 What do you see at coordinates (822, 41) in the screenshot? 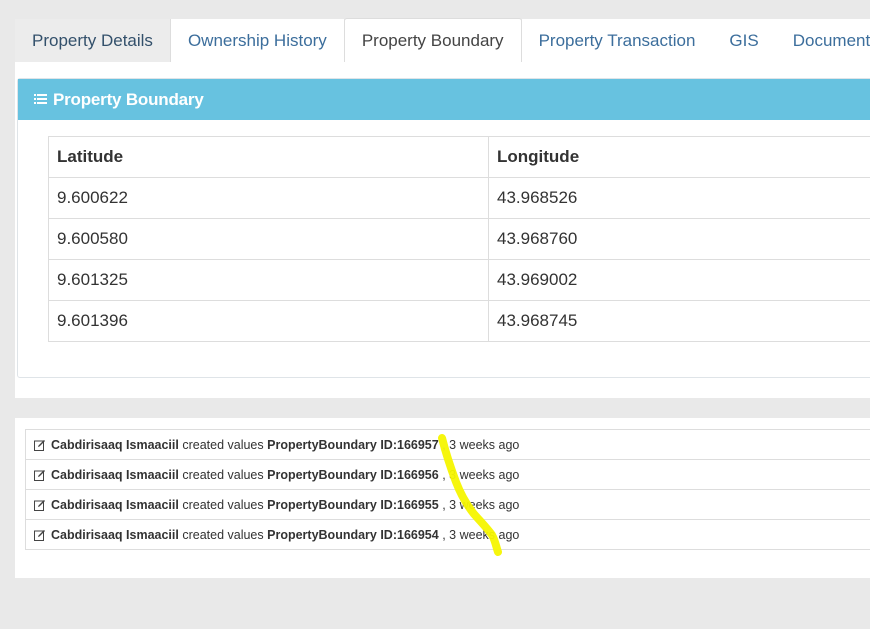
I see `tab-documents: Documents` at bounding box center [822, 41].